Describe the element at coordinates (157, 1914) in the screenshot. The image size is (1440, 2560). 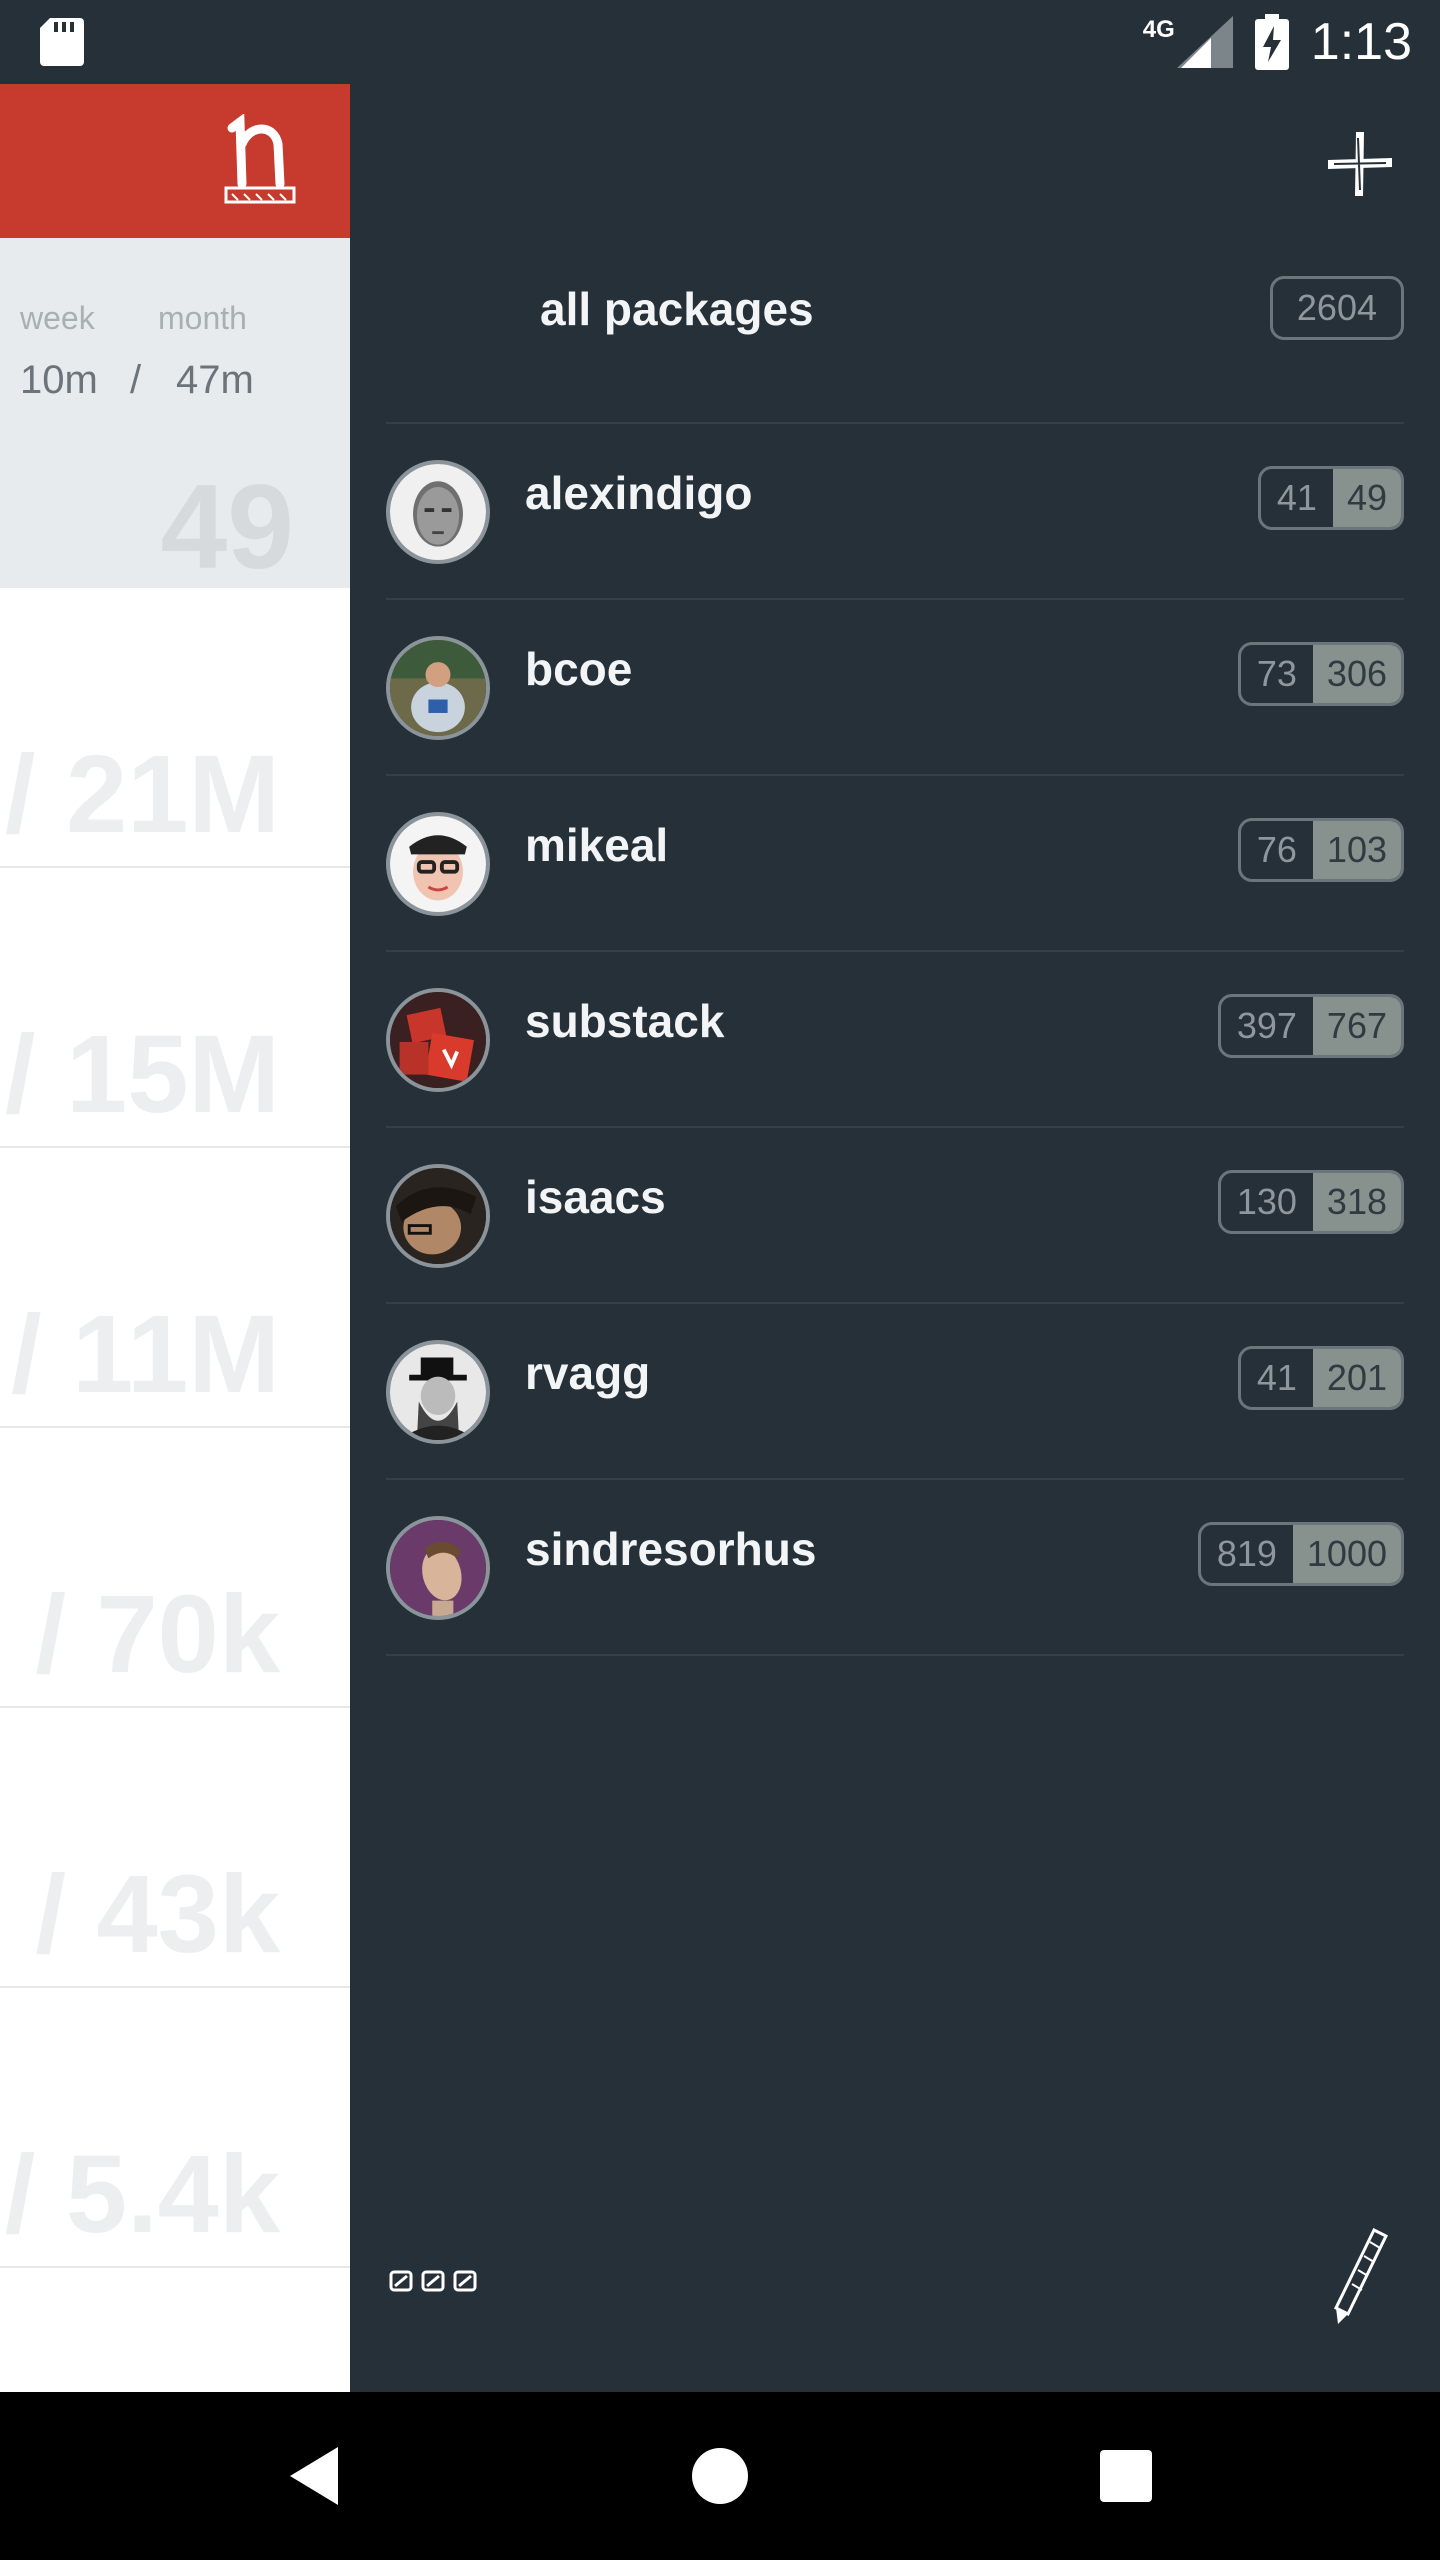
I see `downloads-value: / 43k` at that location.